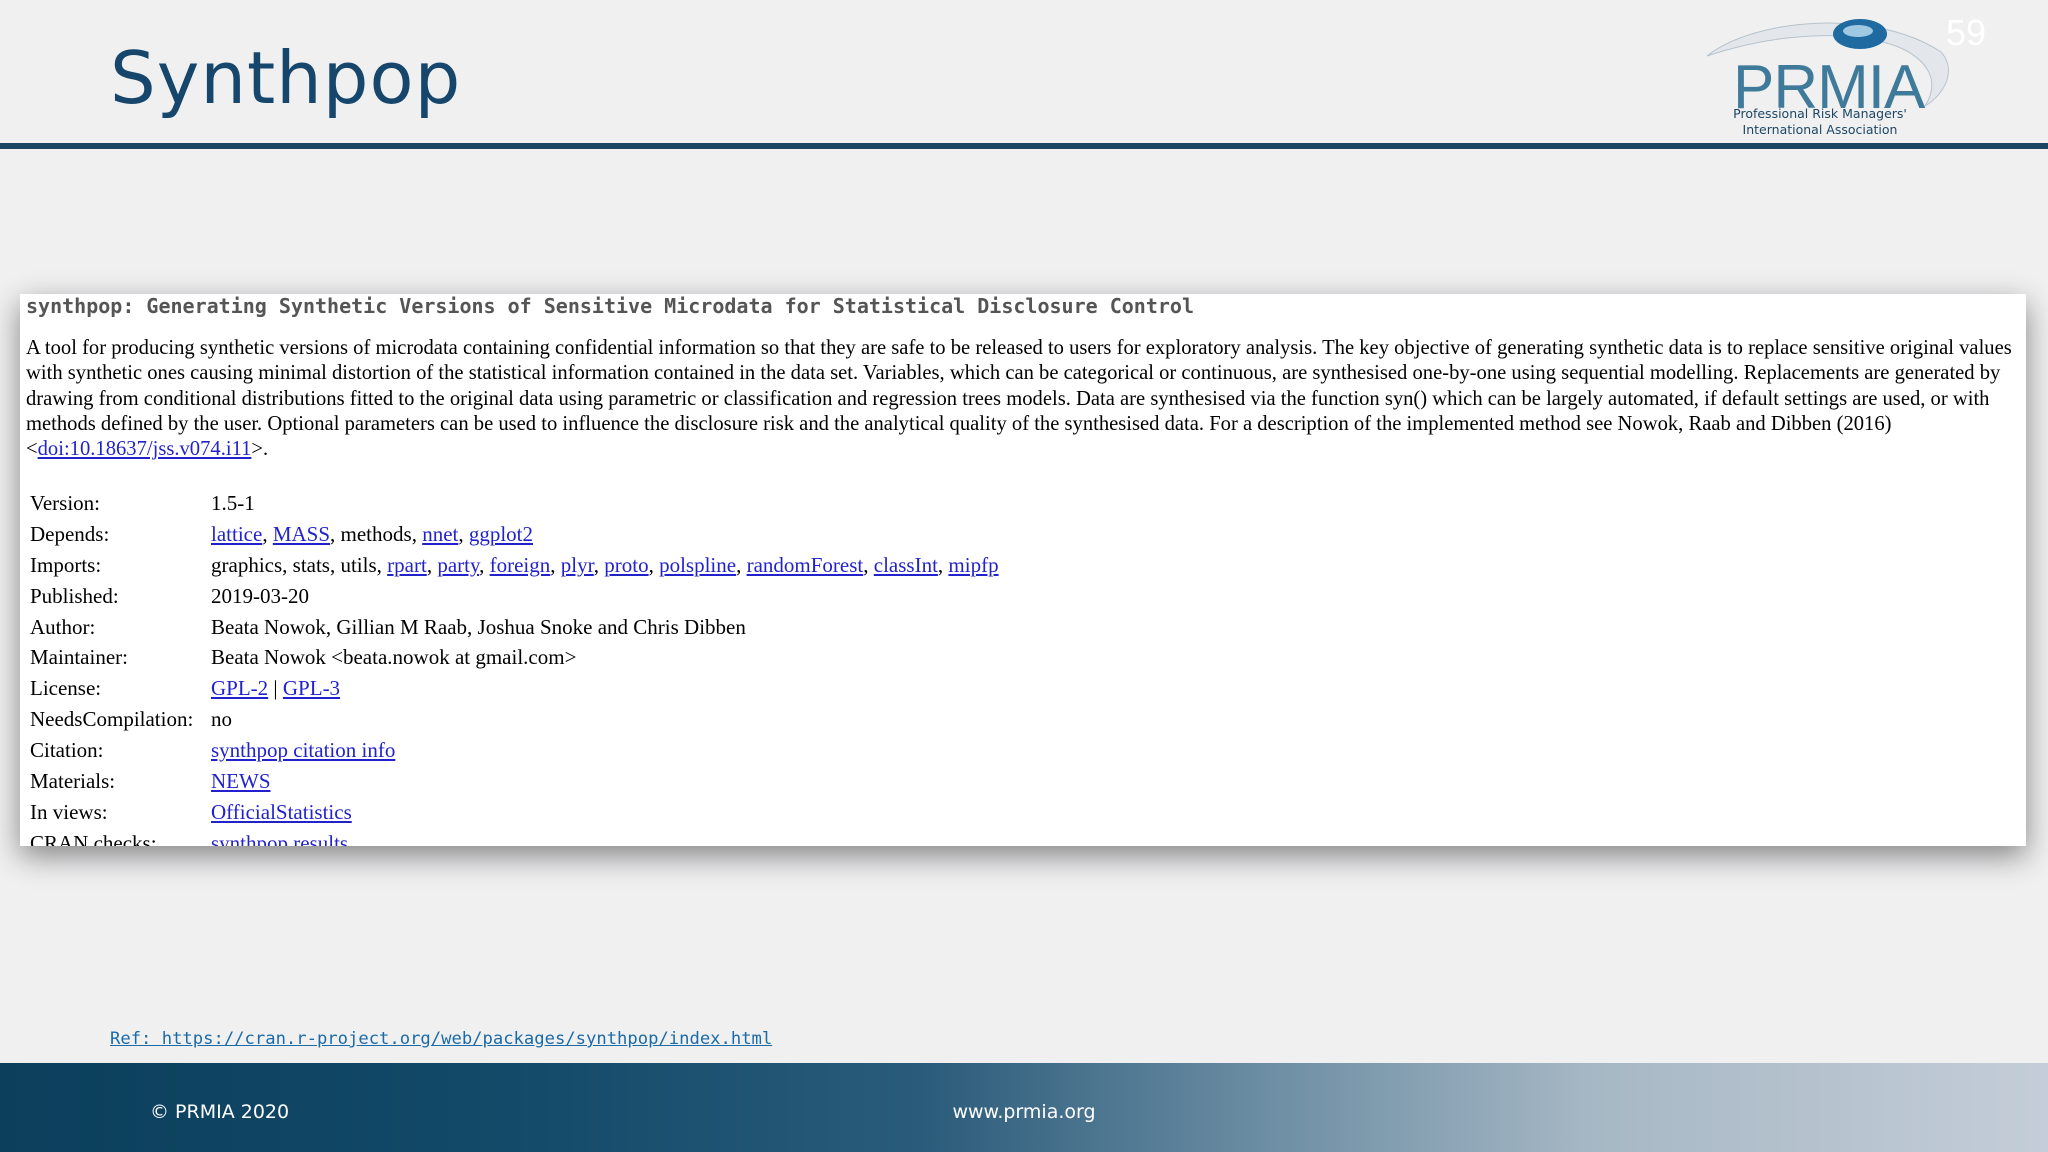 The image size is (2048, 1152). Describe the element at coordinates (286, 78) in the screenshot. I see `slide-title: Synthpop` at that location.